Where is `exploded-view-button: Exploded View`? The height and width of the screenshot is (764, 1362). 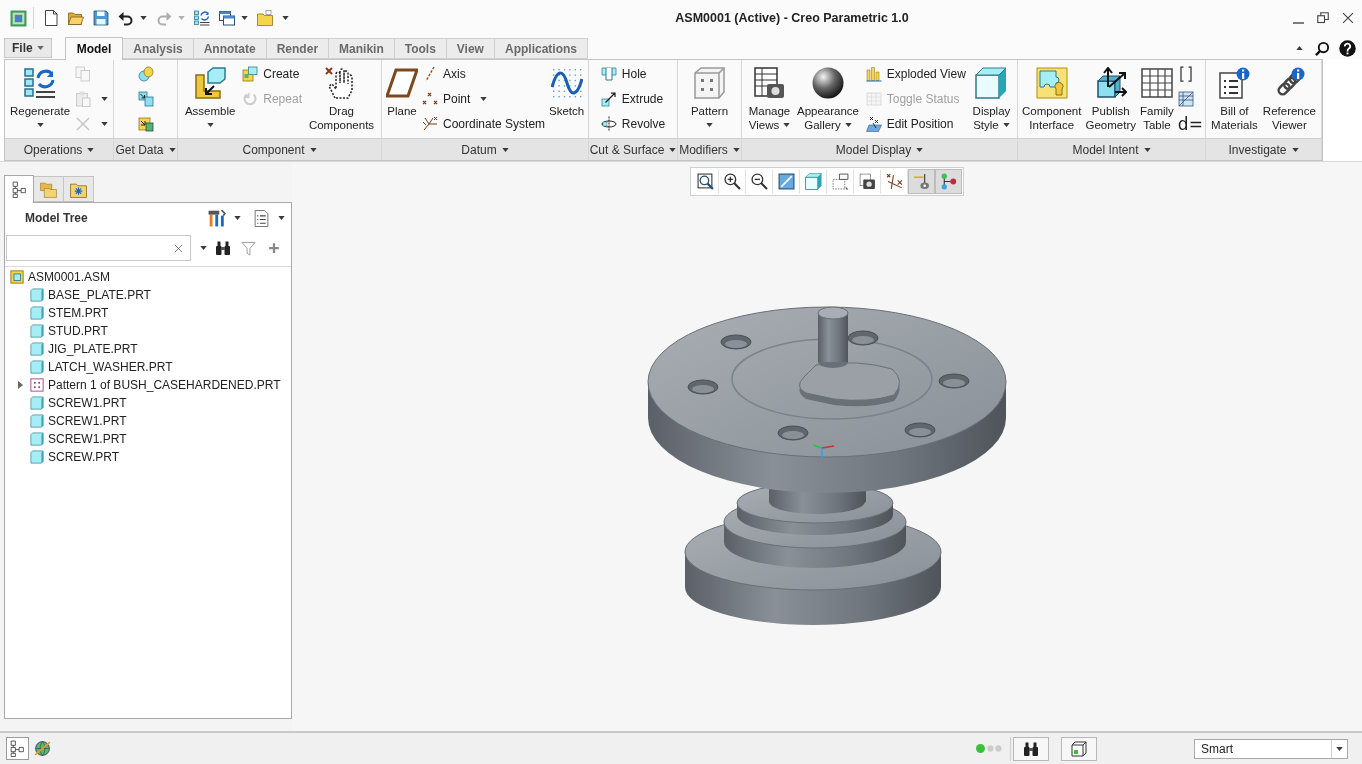 exploded-view-button: Exploded View is located at coordinates (915, 73).